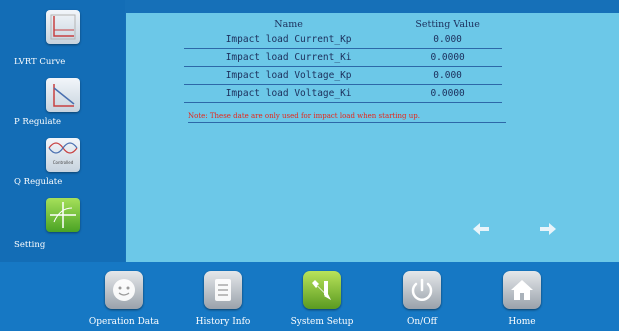 This screenshot has width=619, height=331. I want to click on table-row: Impact load Voltage_Ki 0.0000, so click(343, 93).